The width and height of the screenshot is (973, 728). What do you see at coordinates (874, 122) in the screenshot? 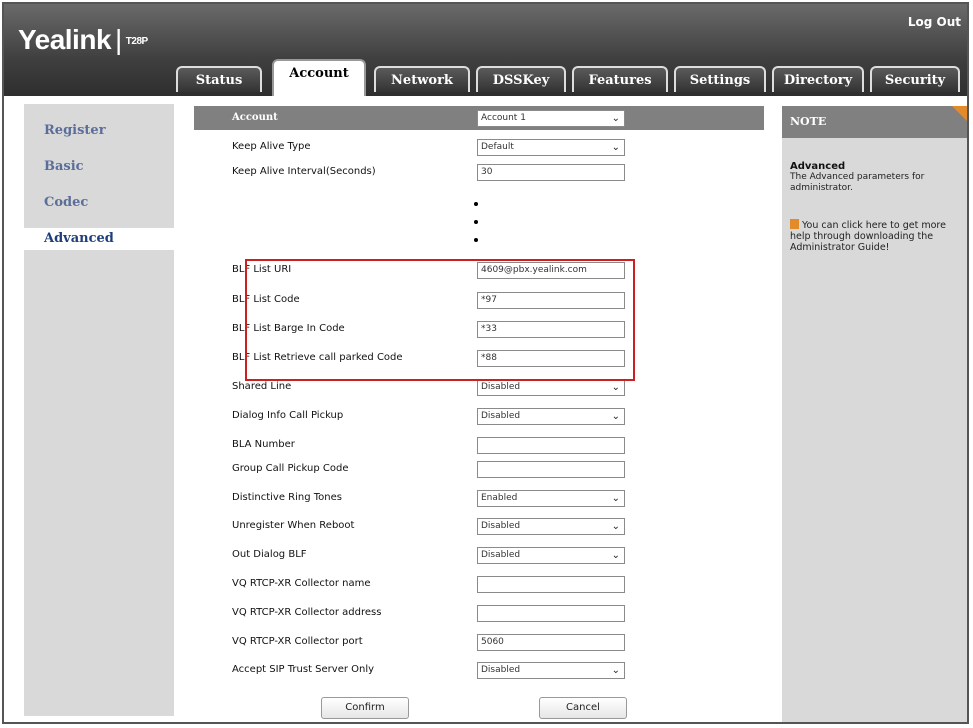
I see `note-title-bar: NOTE` at bounding box center [874, 122].